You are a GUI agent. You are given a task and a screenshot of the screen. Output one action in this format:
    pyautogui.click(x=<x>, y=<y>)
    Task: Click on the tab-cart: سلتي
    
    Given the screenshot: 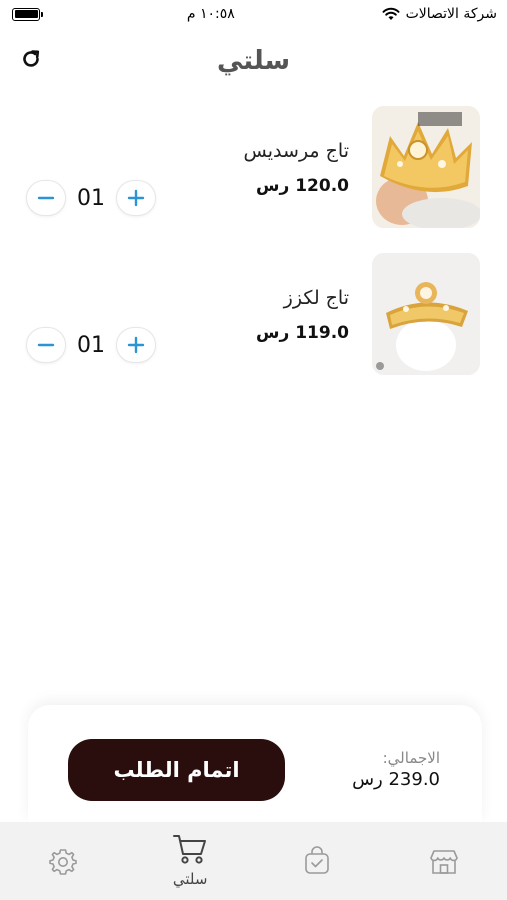 What is the action you would take?
    pyautogui.click(x=190, y=860)
    